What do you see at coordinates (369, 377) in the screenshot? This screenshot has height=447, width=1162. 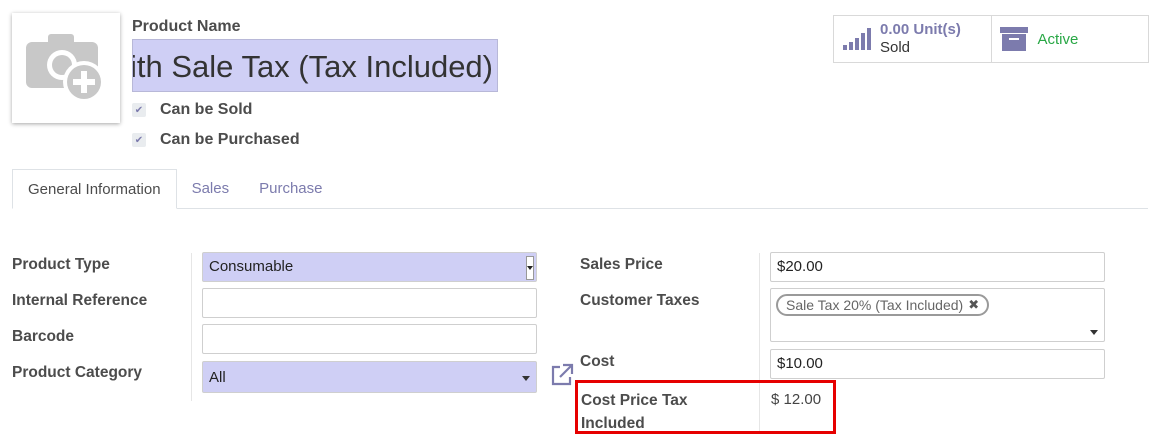 I see `product-category-select: All` at bounding box center [369, 377].